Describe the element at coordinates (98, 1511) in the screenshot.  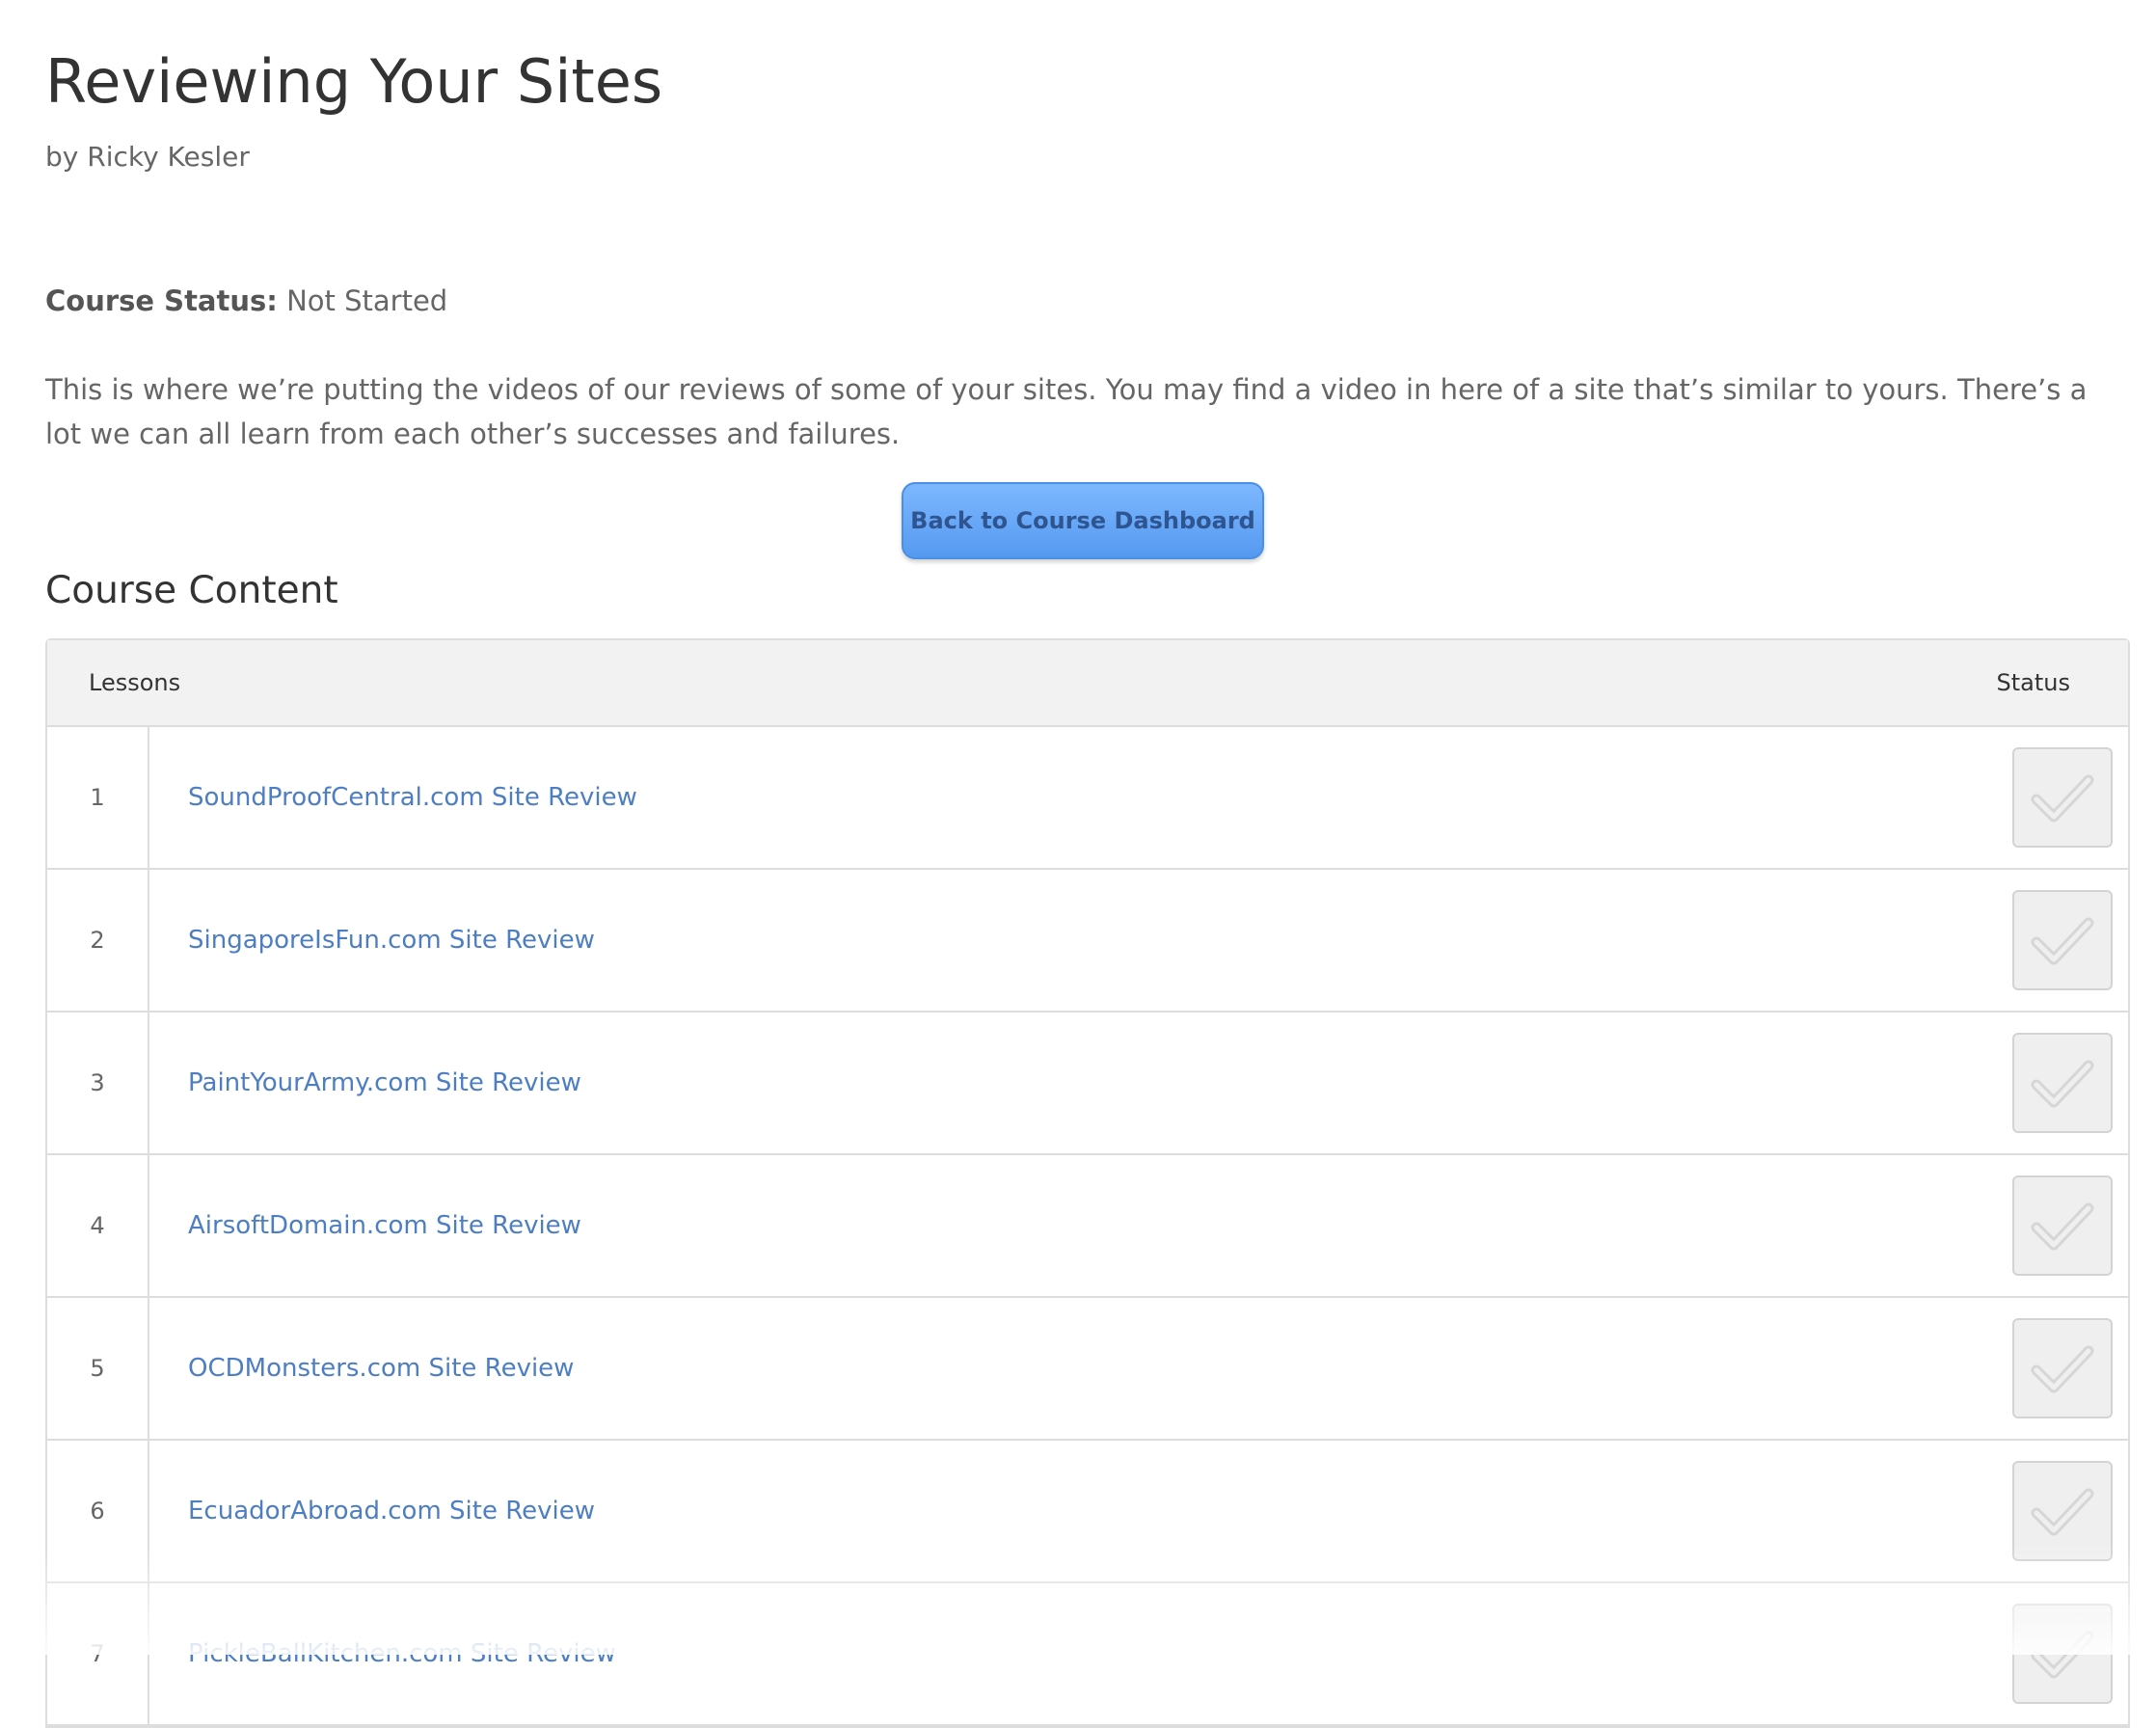
I see `lesson-number: 6` at that location.